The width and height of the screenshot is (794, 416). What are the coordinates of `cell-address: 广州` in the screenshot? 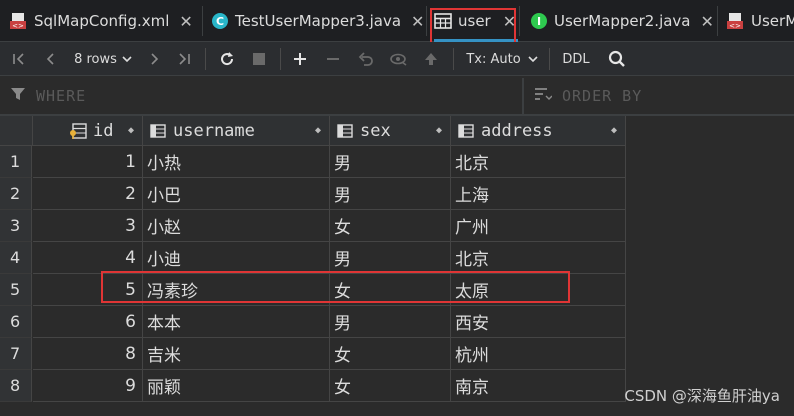 It's located at (538, 226).